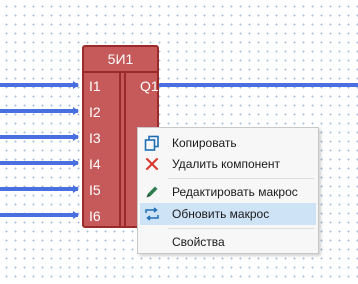  I want to click on menu-item-edit-macro: Редактировать макрос, so click(228, 192).